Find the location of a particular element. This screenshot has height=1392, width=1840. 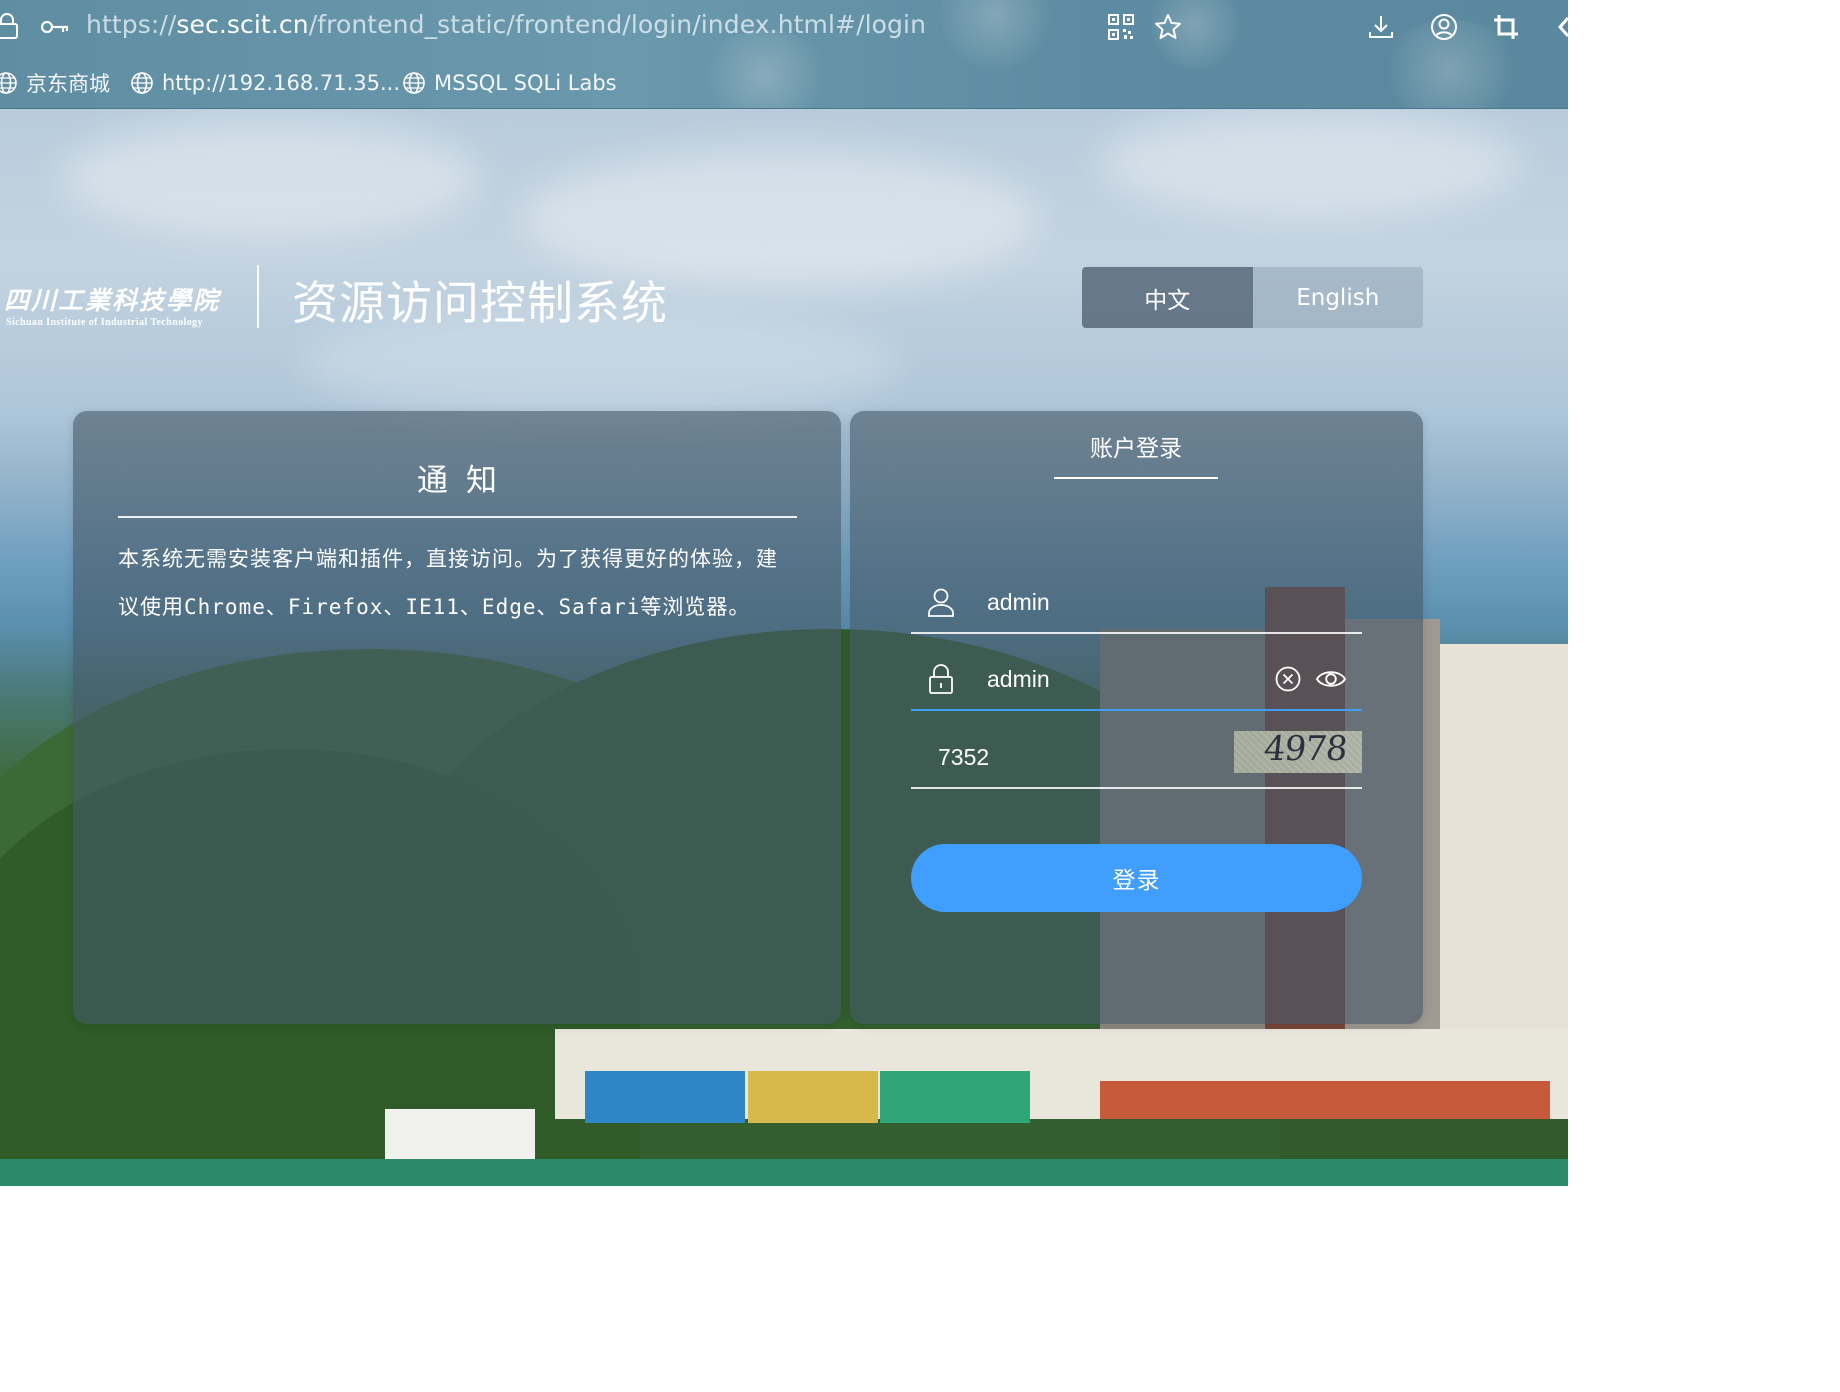

captcha-input is located at coordinates (1076, 757).